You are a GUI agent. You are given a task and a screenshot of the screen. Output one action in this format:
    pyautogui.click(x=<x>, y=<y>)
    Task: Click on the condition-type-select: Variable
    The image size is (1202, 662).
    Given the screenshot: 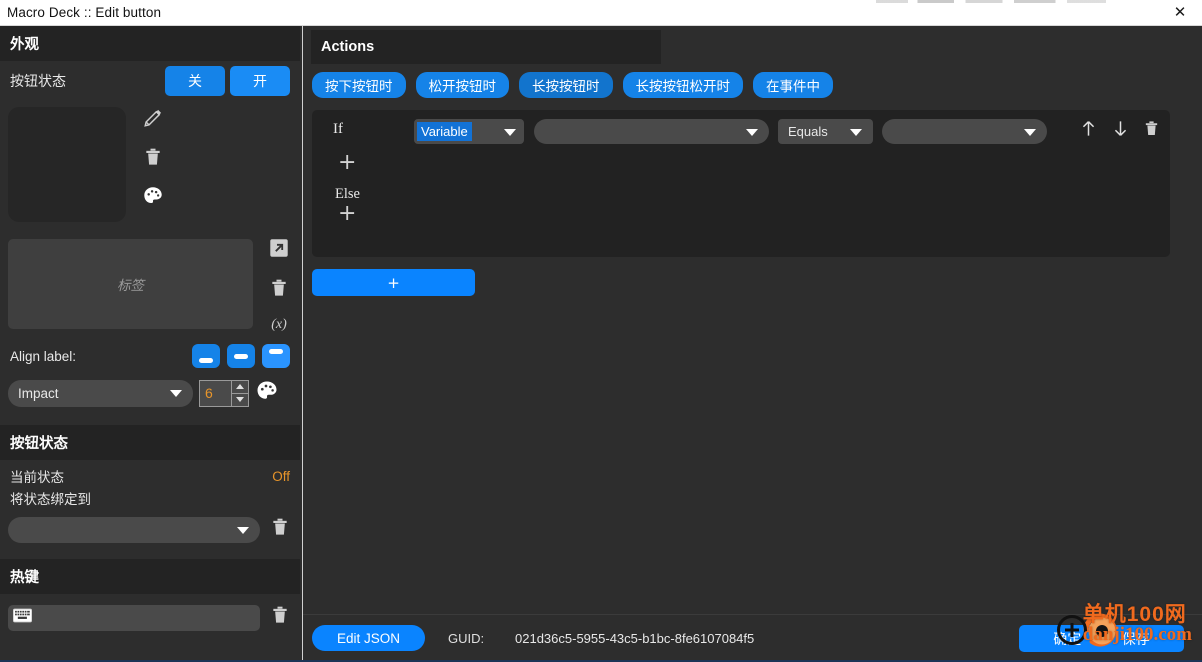 What is the action you would take?
    pyautogui.click(x=469, y=131)
    